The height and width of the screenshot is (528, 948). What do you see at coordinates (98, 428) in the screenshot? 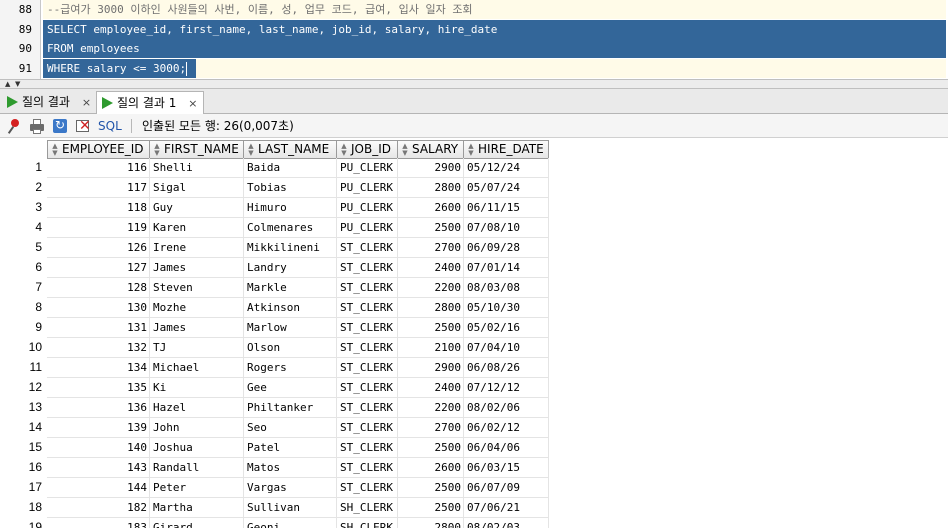
I see `cell-employee-id: 139` at bounding box center [98, 428].